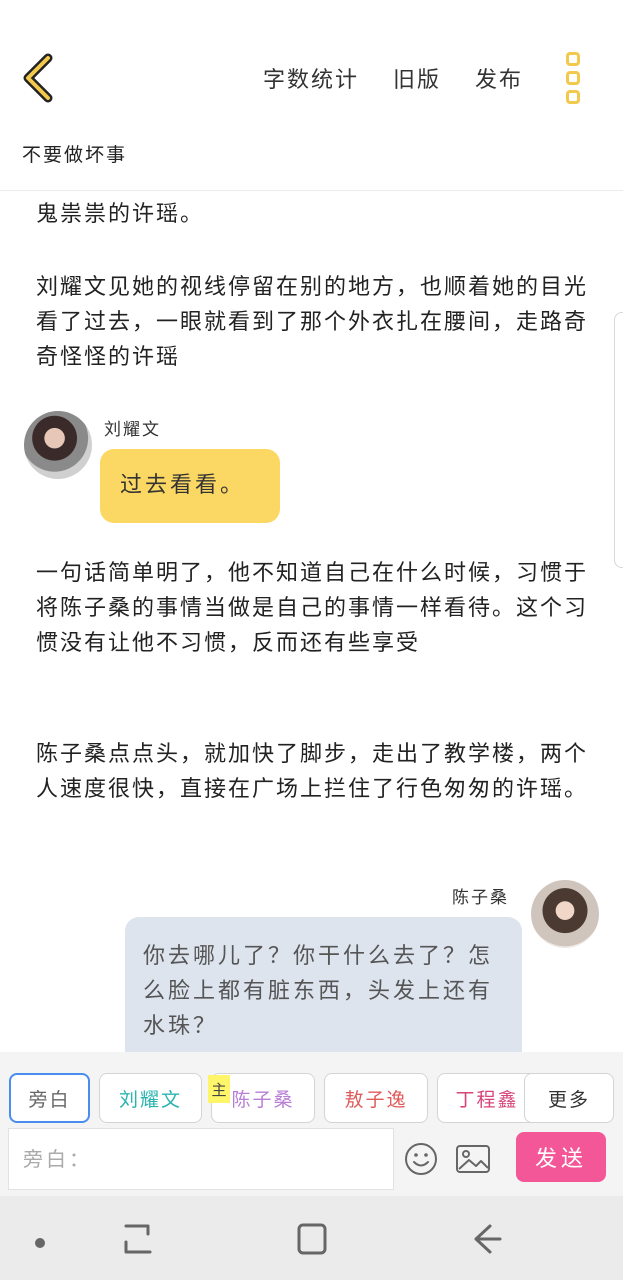  What do you see at coordinates (376, 1098) in the screenshot?
I see `character-ao-ziyi: 敖子逸` at bounding box center [376, 1098].